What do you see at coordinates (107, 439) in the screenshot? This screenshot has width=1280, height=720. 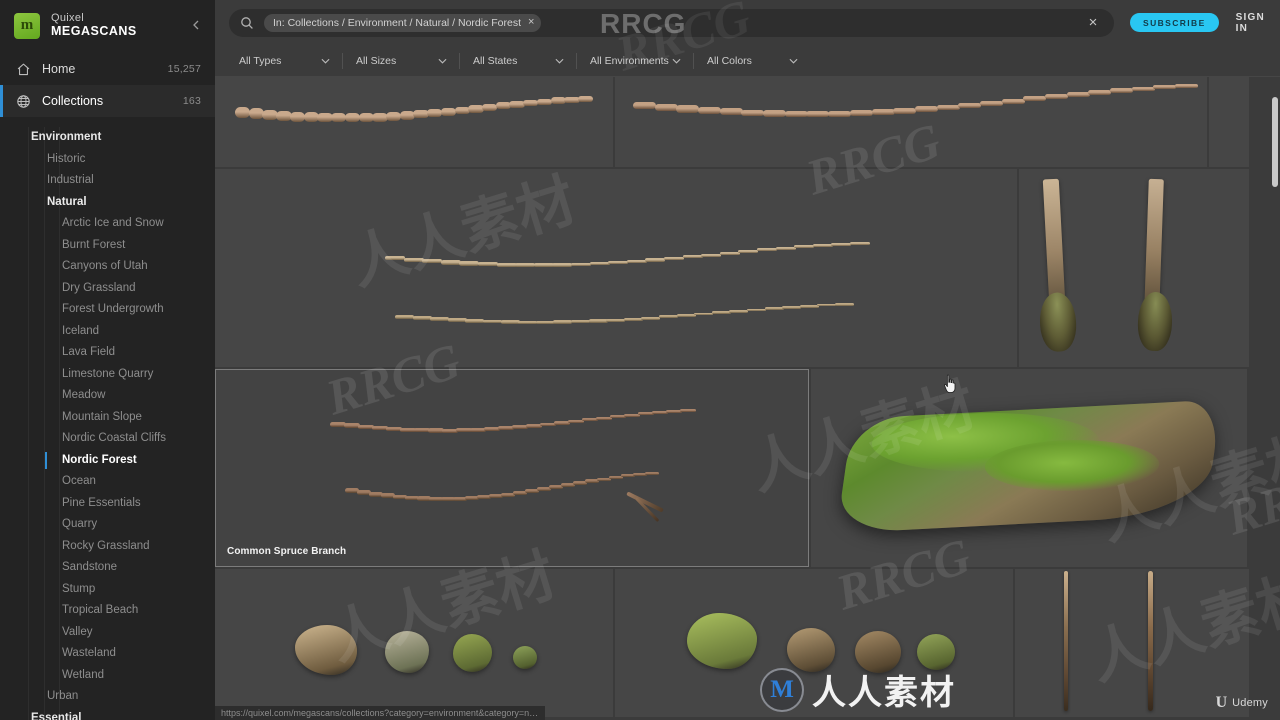 I see `tree-item-nordic-coastal-cliffs: Nordic Coastal Cliffs` at bounding box center [107, 439].